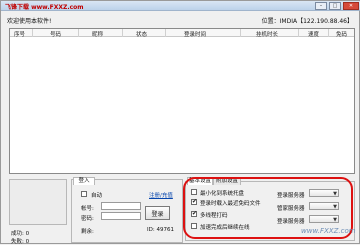 This screenshot has width=360, height=245. What do you see at coordinates (84, 181) in the screenshot?
I see `tab-login: 登入` at bounding box center [84, 181].